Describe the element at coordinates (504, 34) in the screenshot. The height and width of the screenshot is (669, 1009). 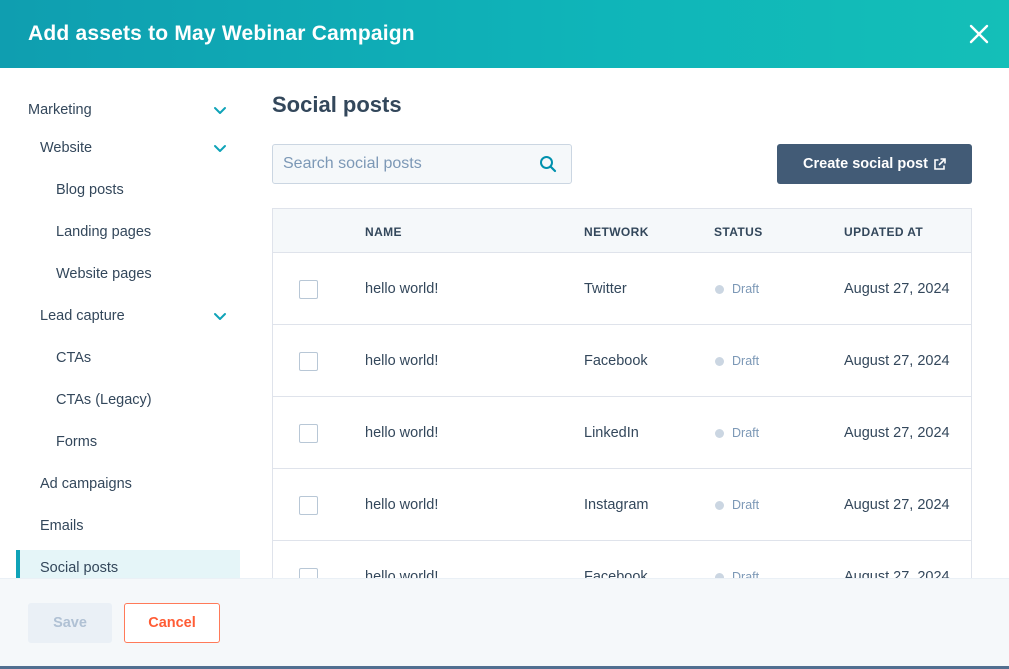
I see `modal-header: Add assets to May Webinar Campaign` at that location.